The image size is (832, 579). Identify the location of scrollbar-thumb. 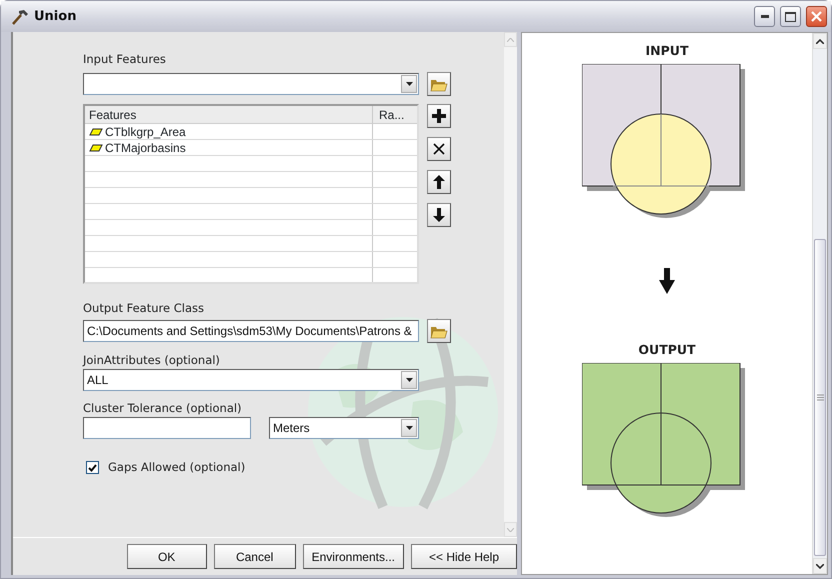
(820, 397).